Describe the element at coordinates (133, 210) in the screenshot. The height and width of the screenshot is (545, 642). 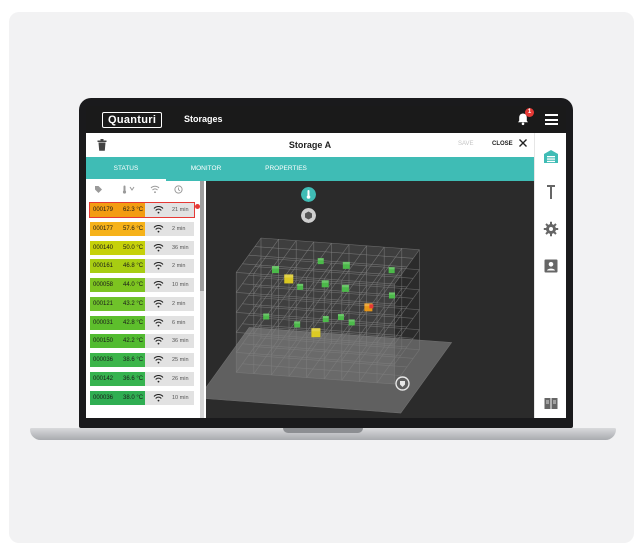
I see `sensor-temperature: 62.3 °C` at that location.